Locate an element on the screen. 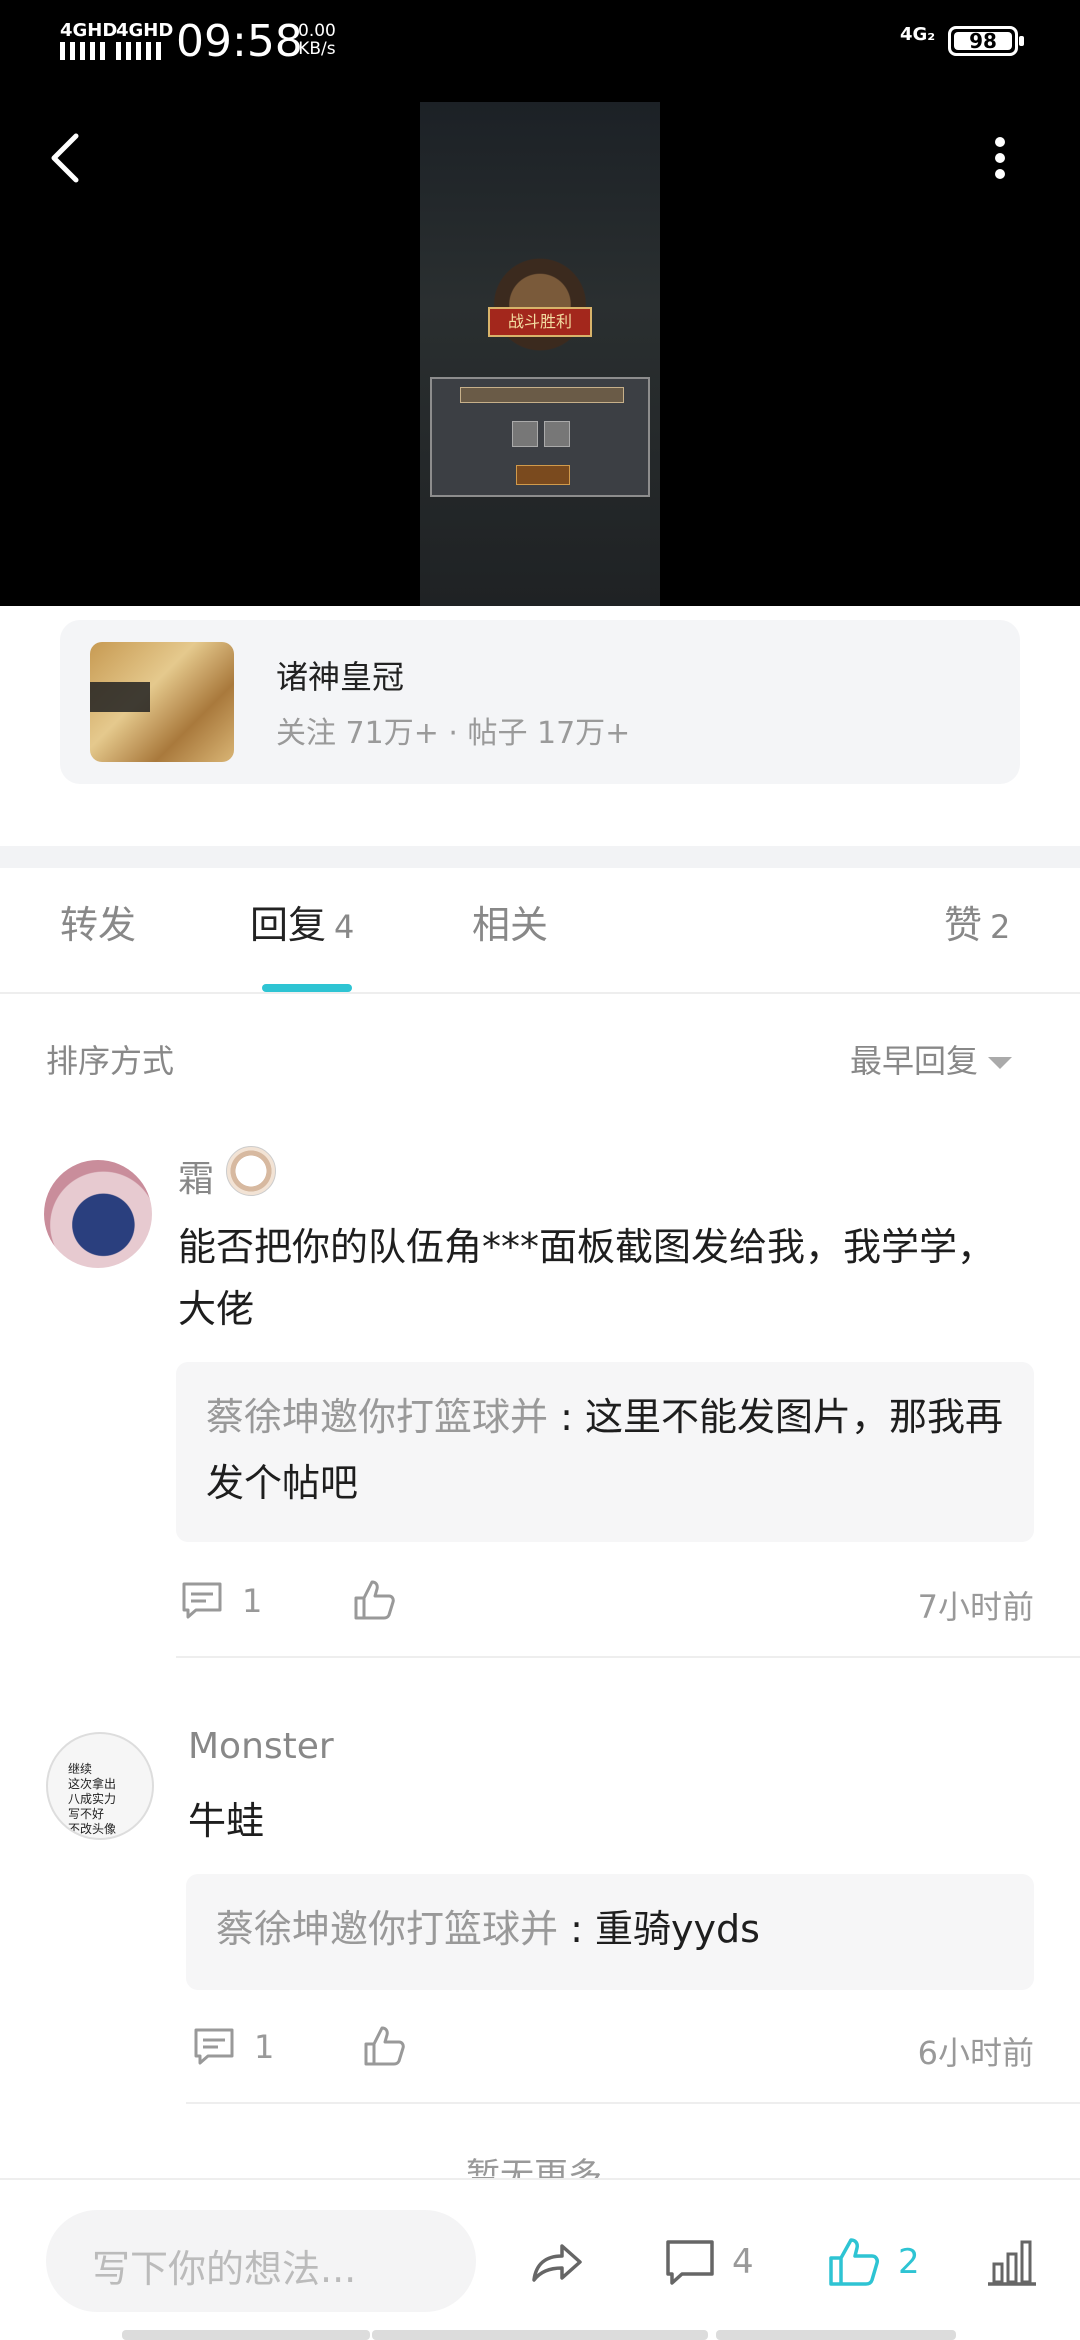  sort-dropdown: 最早回复 is located at coordinates (931, 1059).